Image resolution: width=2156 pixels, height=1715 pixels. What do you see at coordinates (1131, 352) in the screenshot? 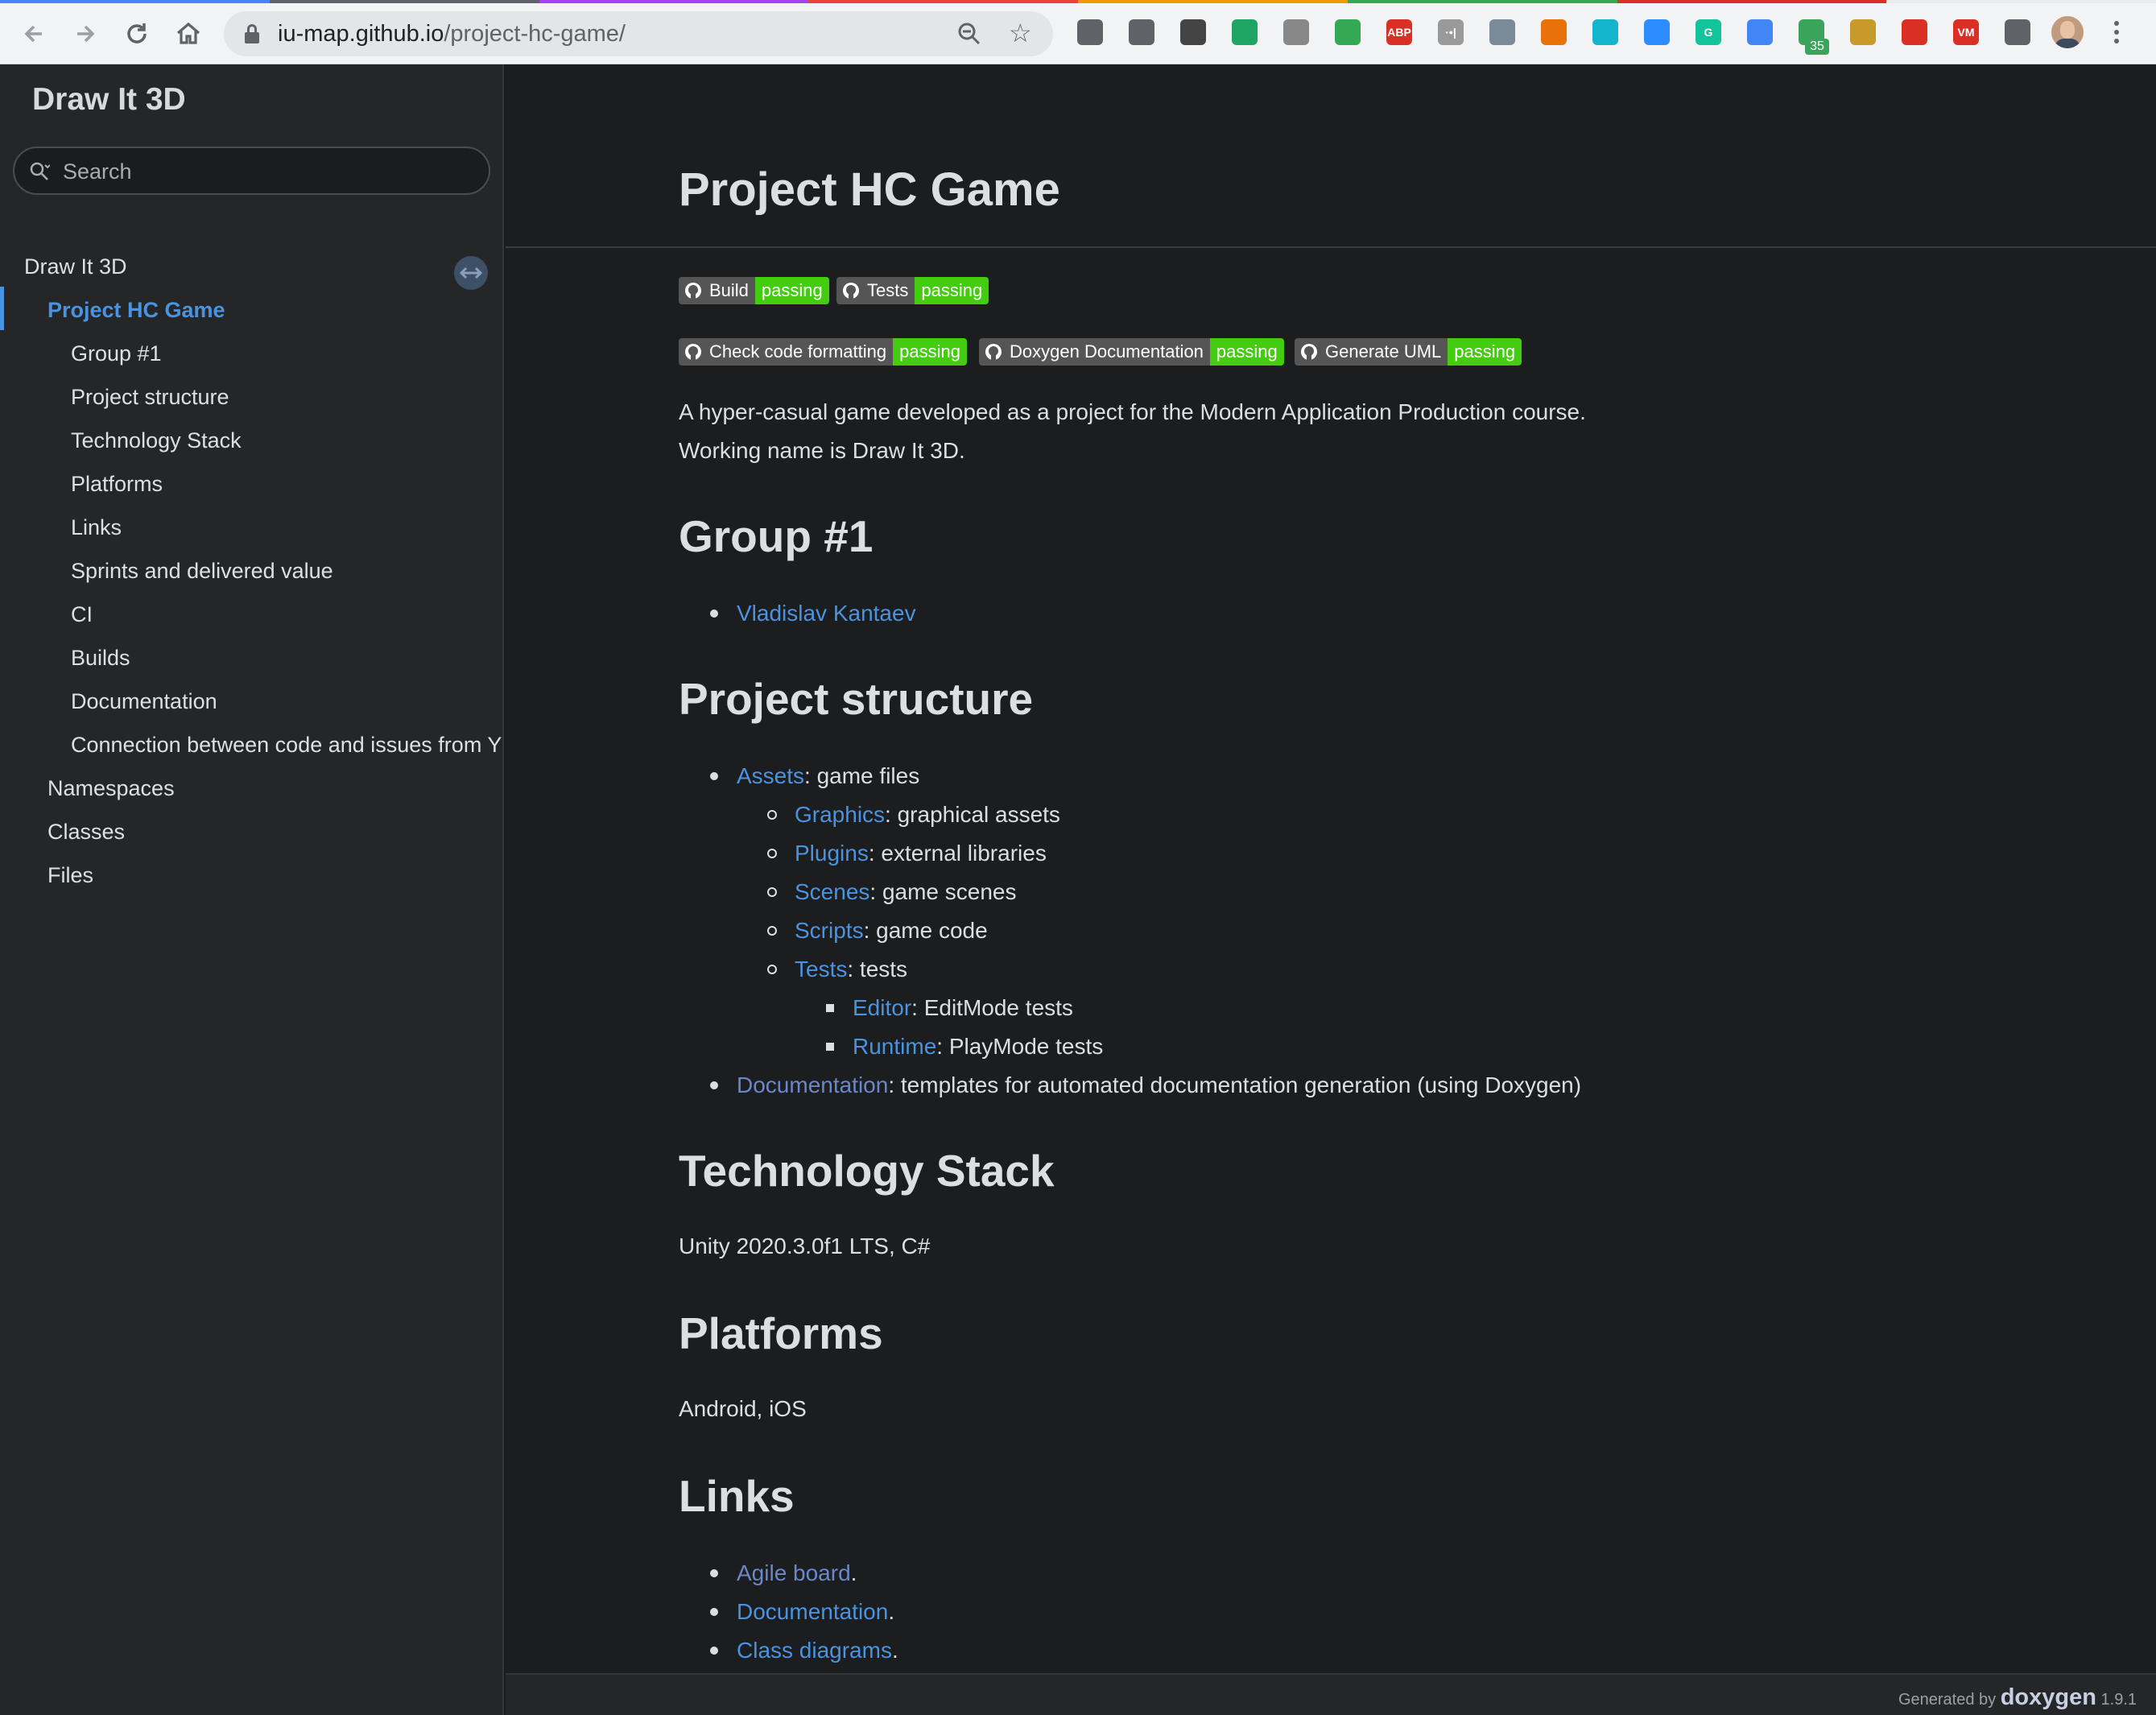
I see `badge-doxygen-documentation: Doxygen Documentation passing` at bounding box center [1131, 352].